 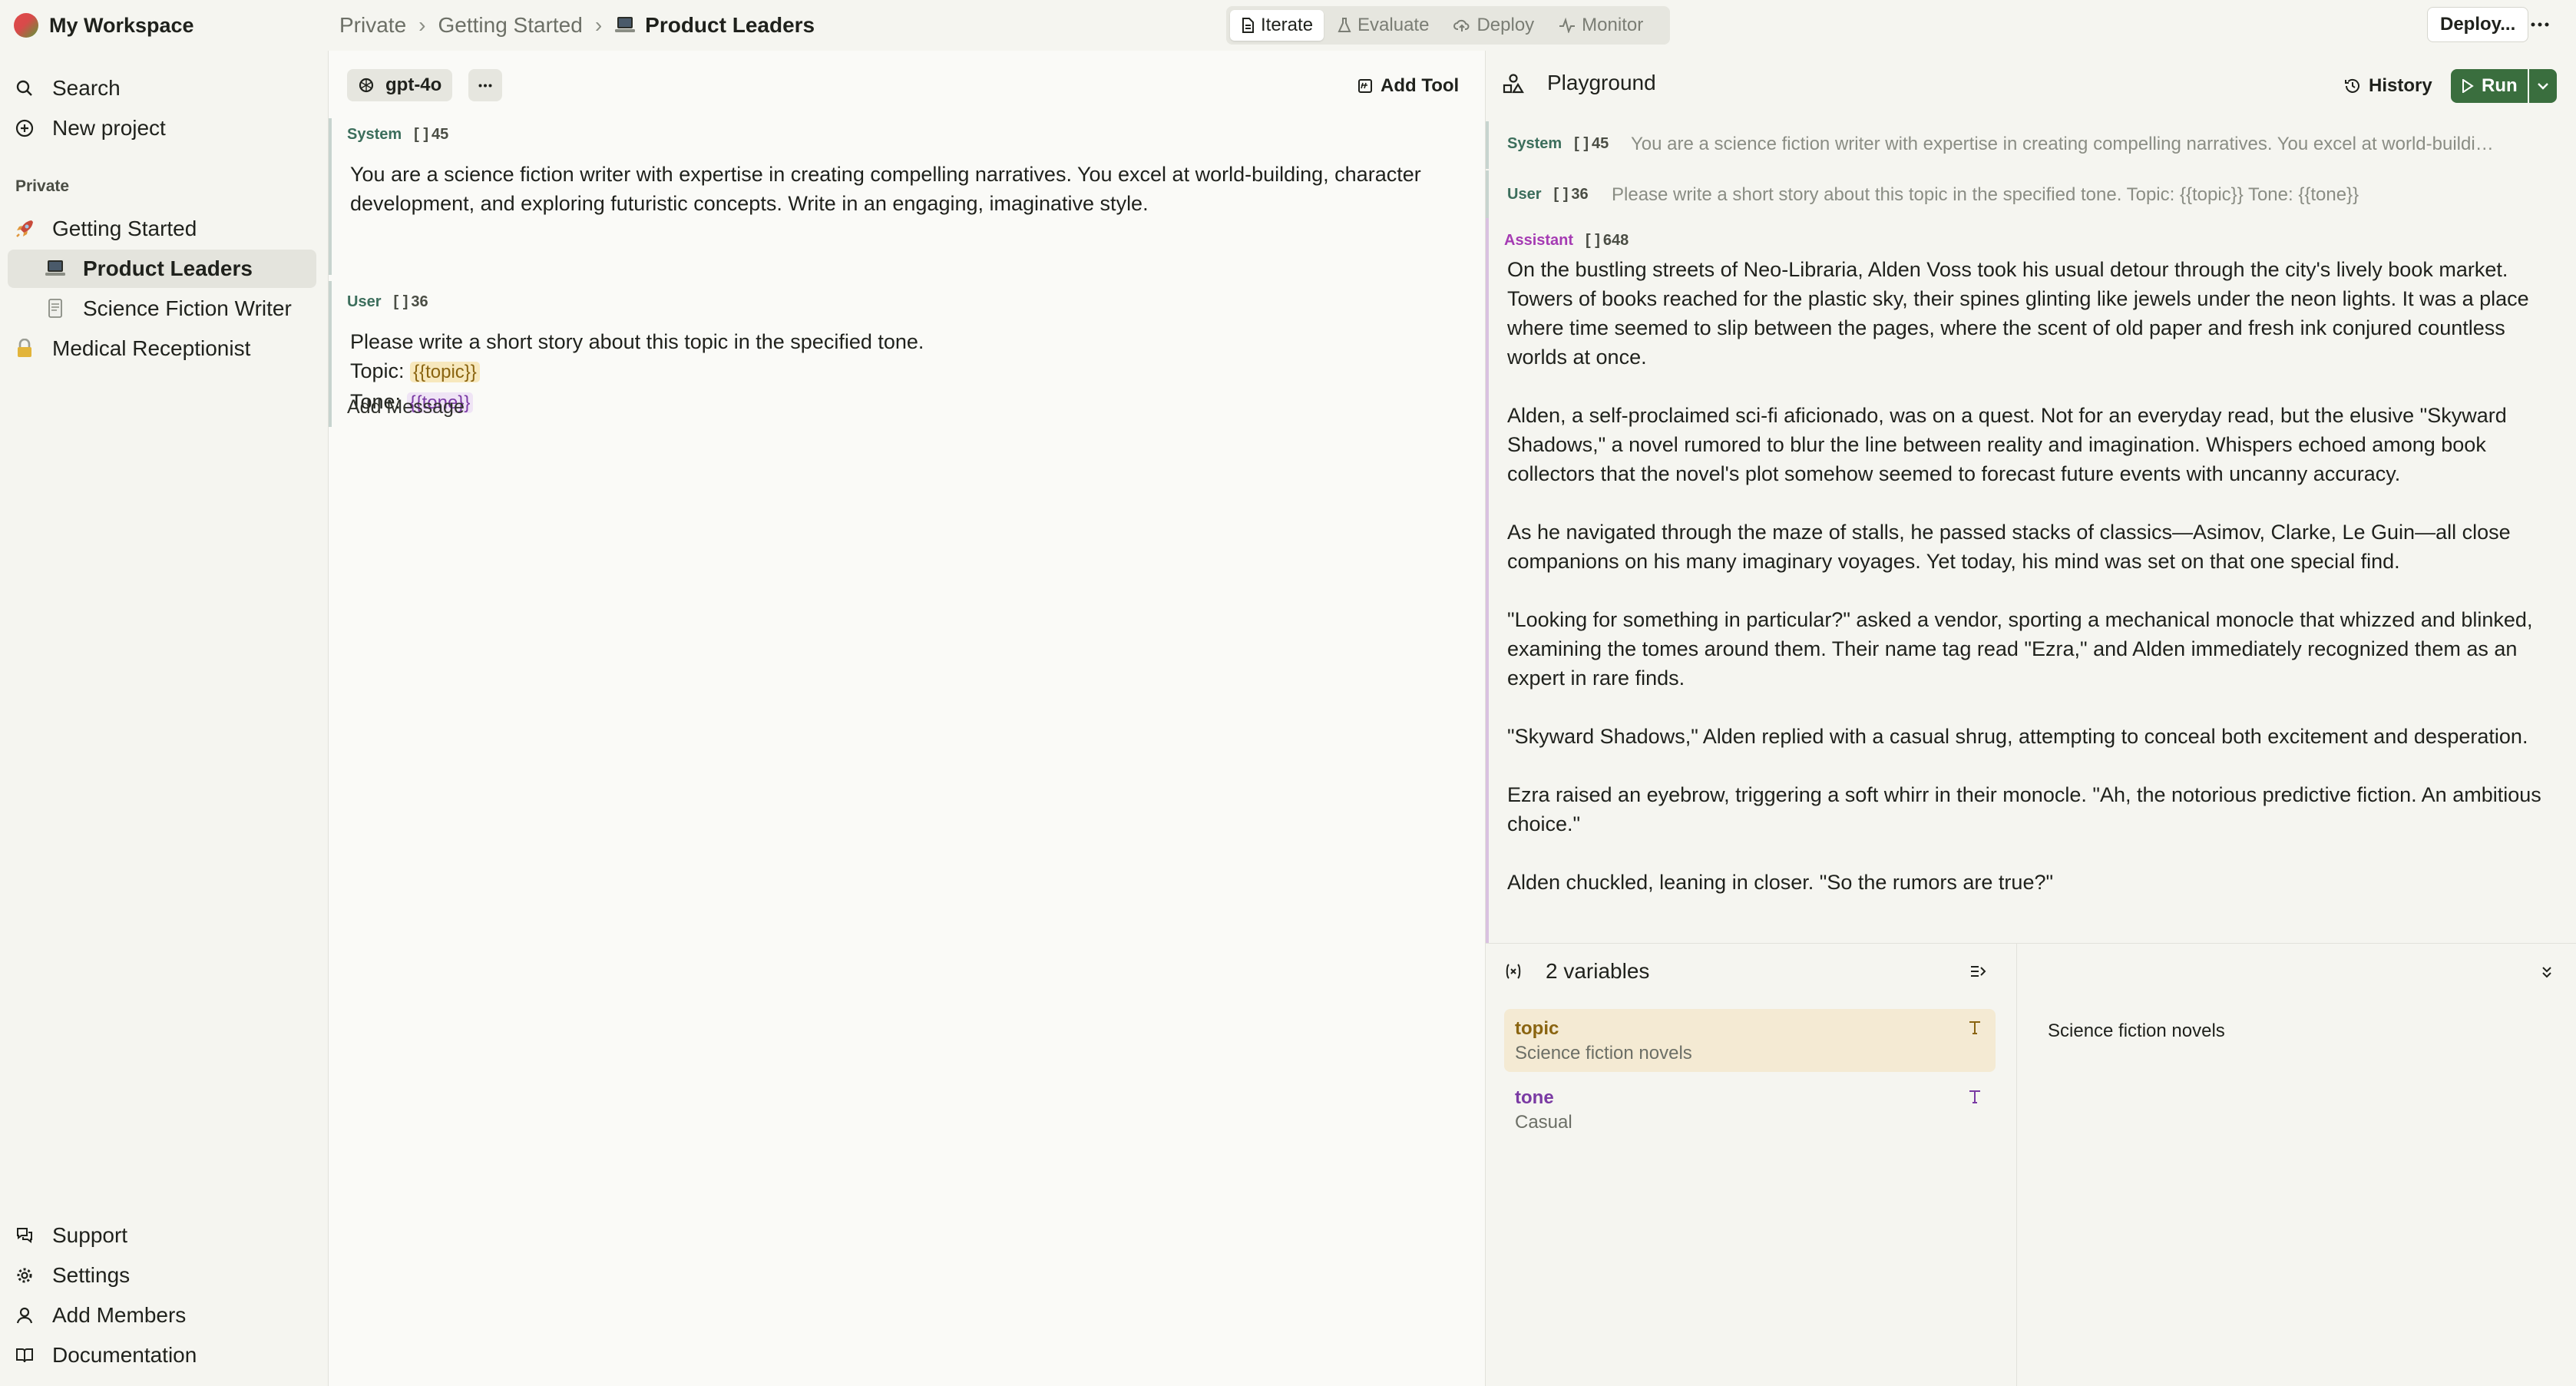 What do you see at coordinates (1420, 85) in the screenshot?
I see `add-tool-label: Add Tool` at bounding box center [1420, 85].